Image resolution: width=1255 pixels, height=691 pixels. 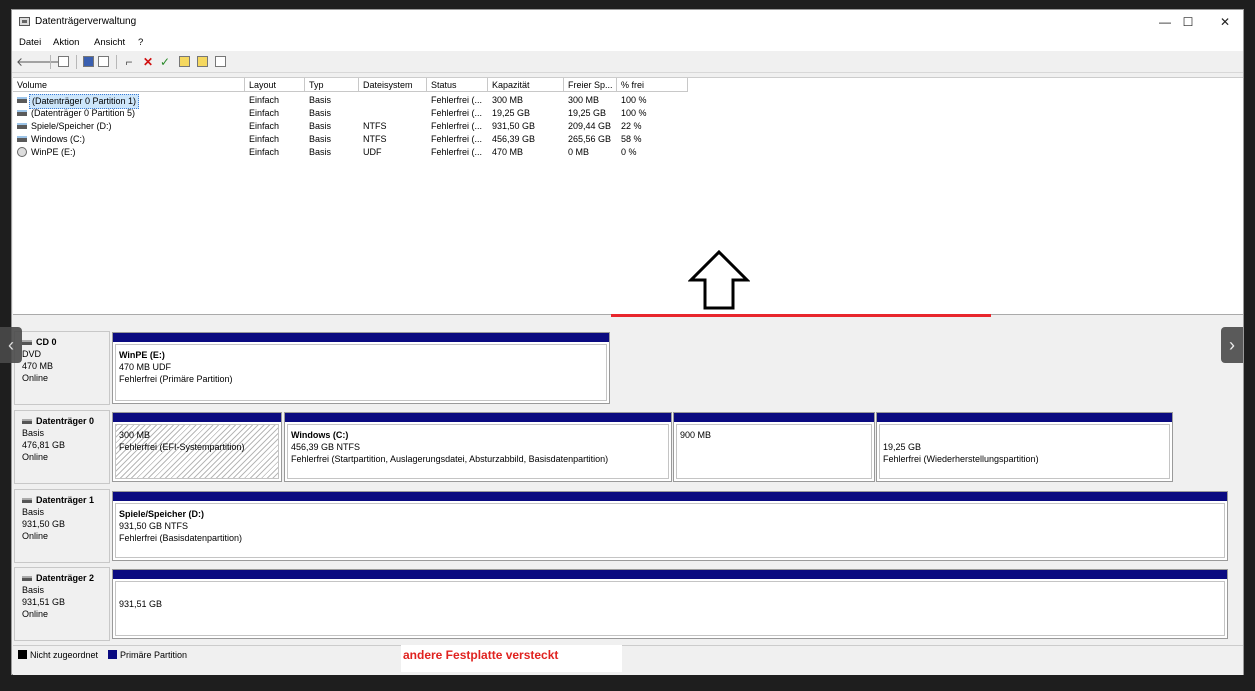 I want to click on list-view-icon, so click(x=103, y=61).